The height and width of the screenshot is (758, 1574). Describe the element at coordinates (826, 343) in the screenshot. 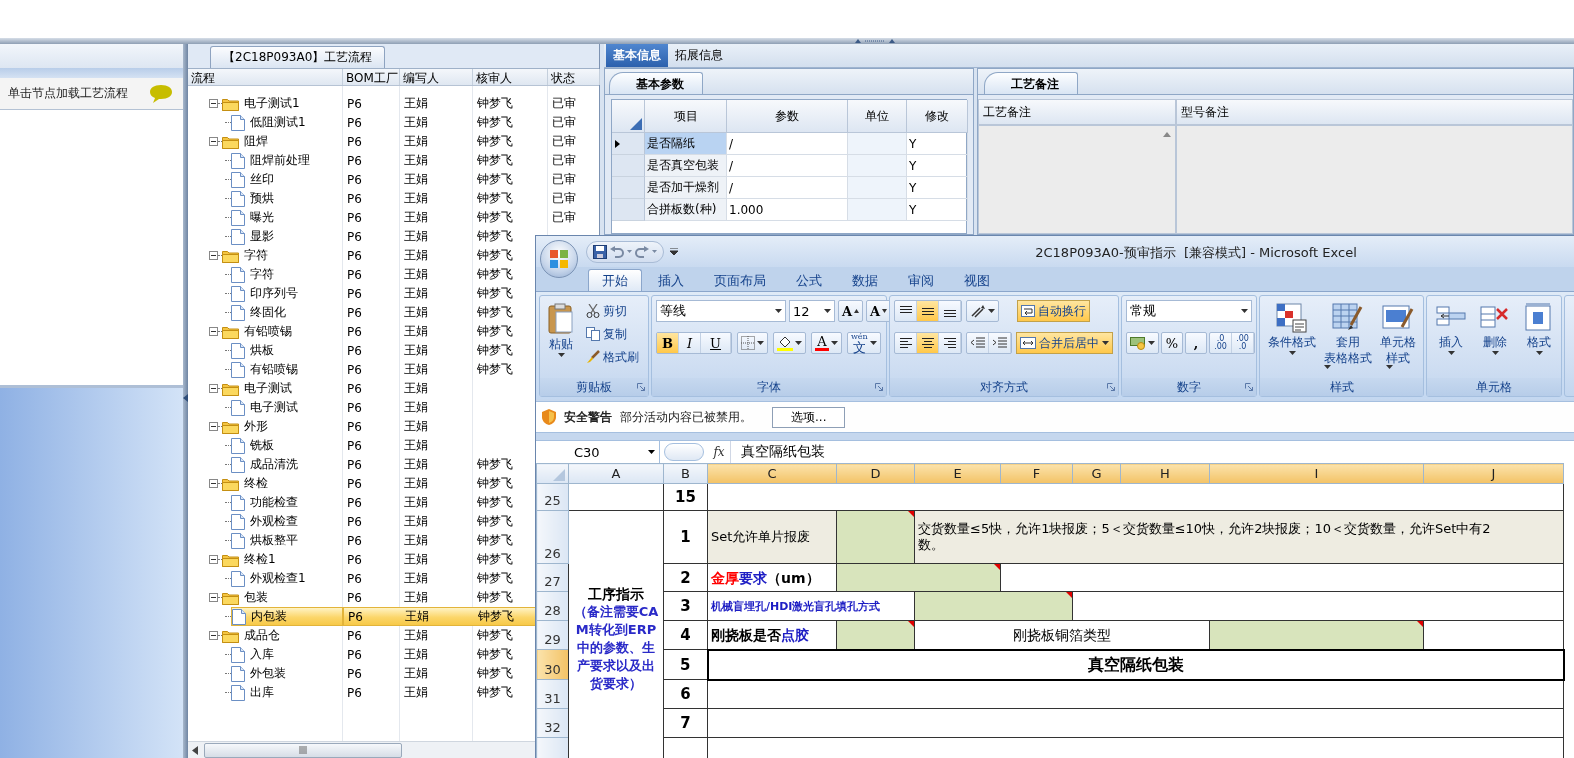

I see `font-color-button: A` at that location.